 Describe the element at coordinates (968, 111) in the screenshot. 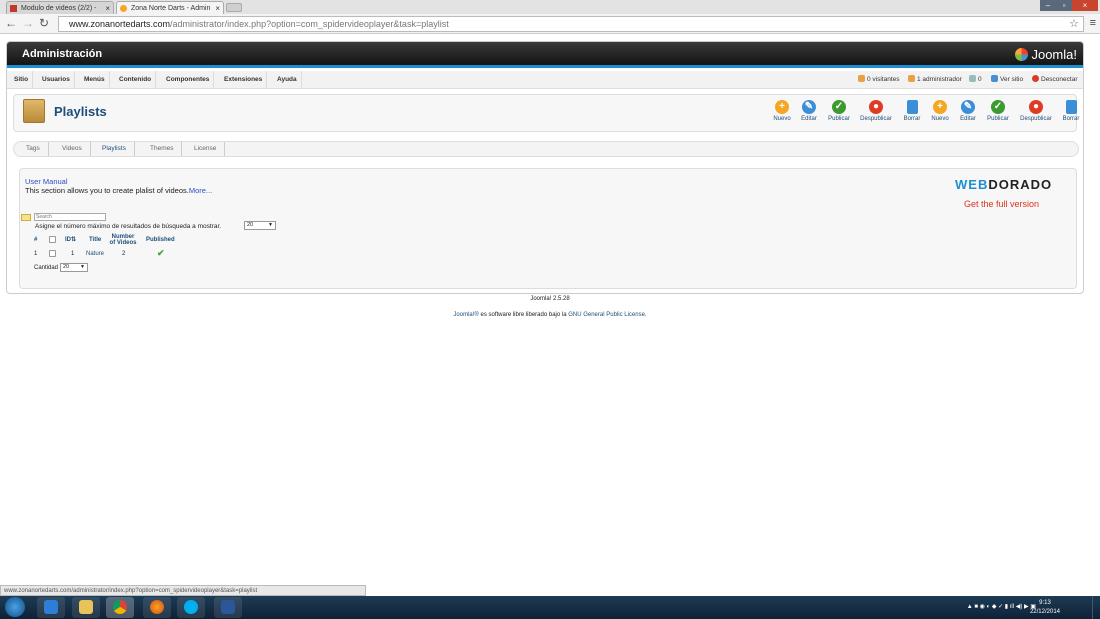

I see `edit-button-2: ✎ Editar` at that location.